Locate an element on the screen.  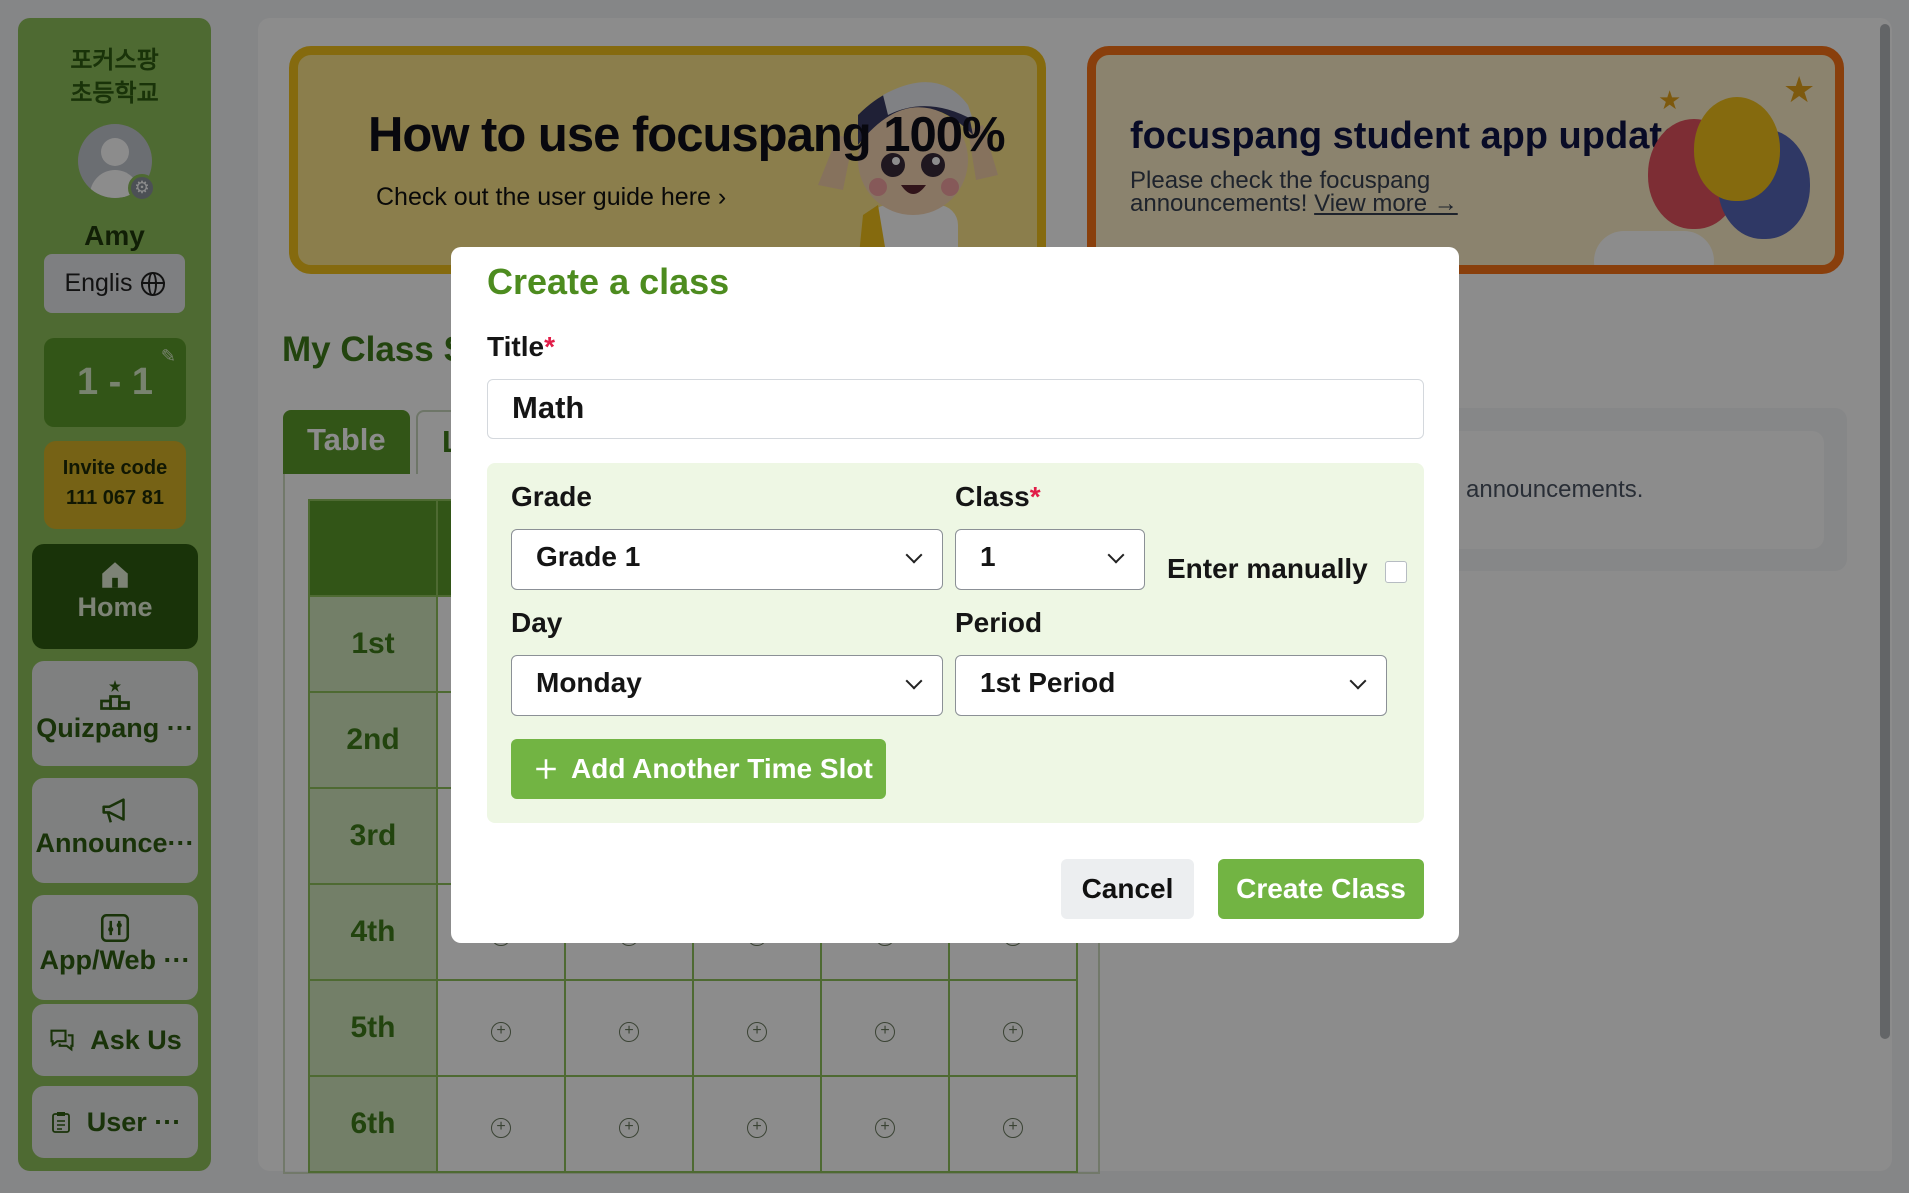
day-select-value: Monday is located at coordinates (589, 682).